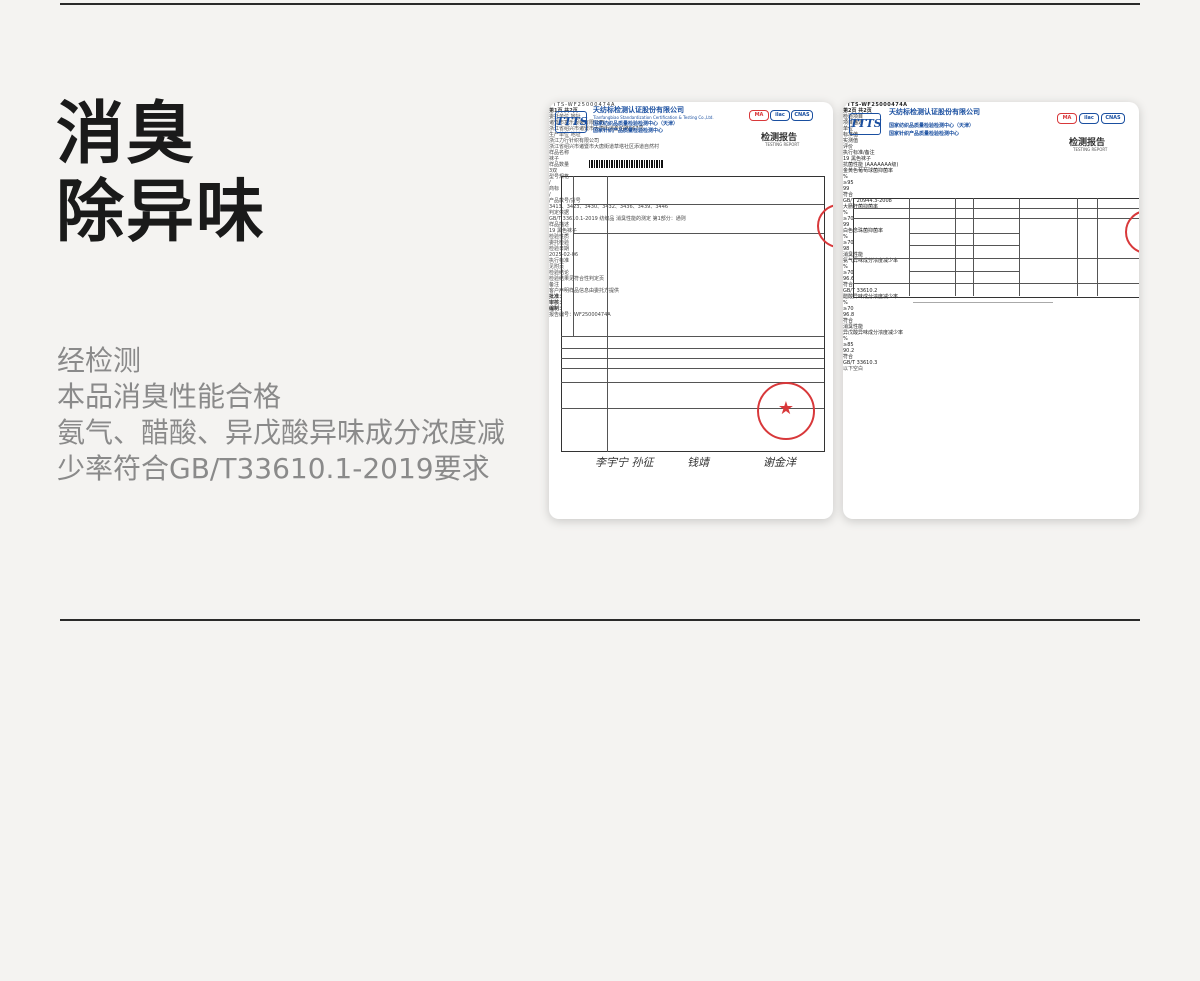 This screenshot has height=981, width=1200. I want to click on signature-approve: 李宇宁 孙征, so click(624, 462).